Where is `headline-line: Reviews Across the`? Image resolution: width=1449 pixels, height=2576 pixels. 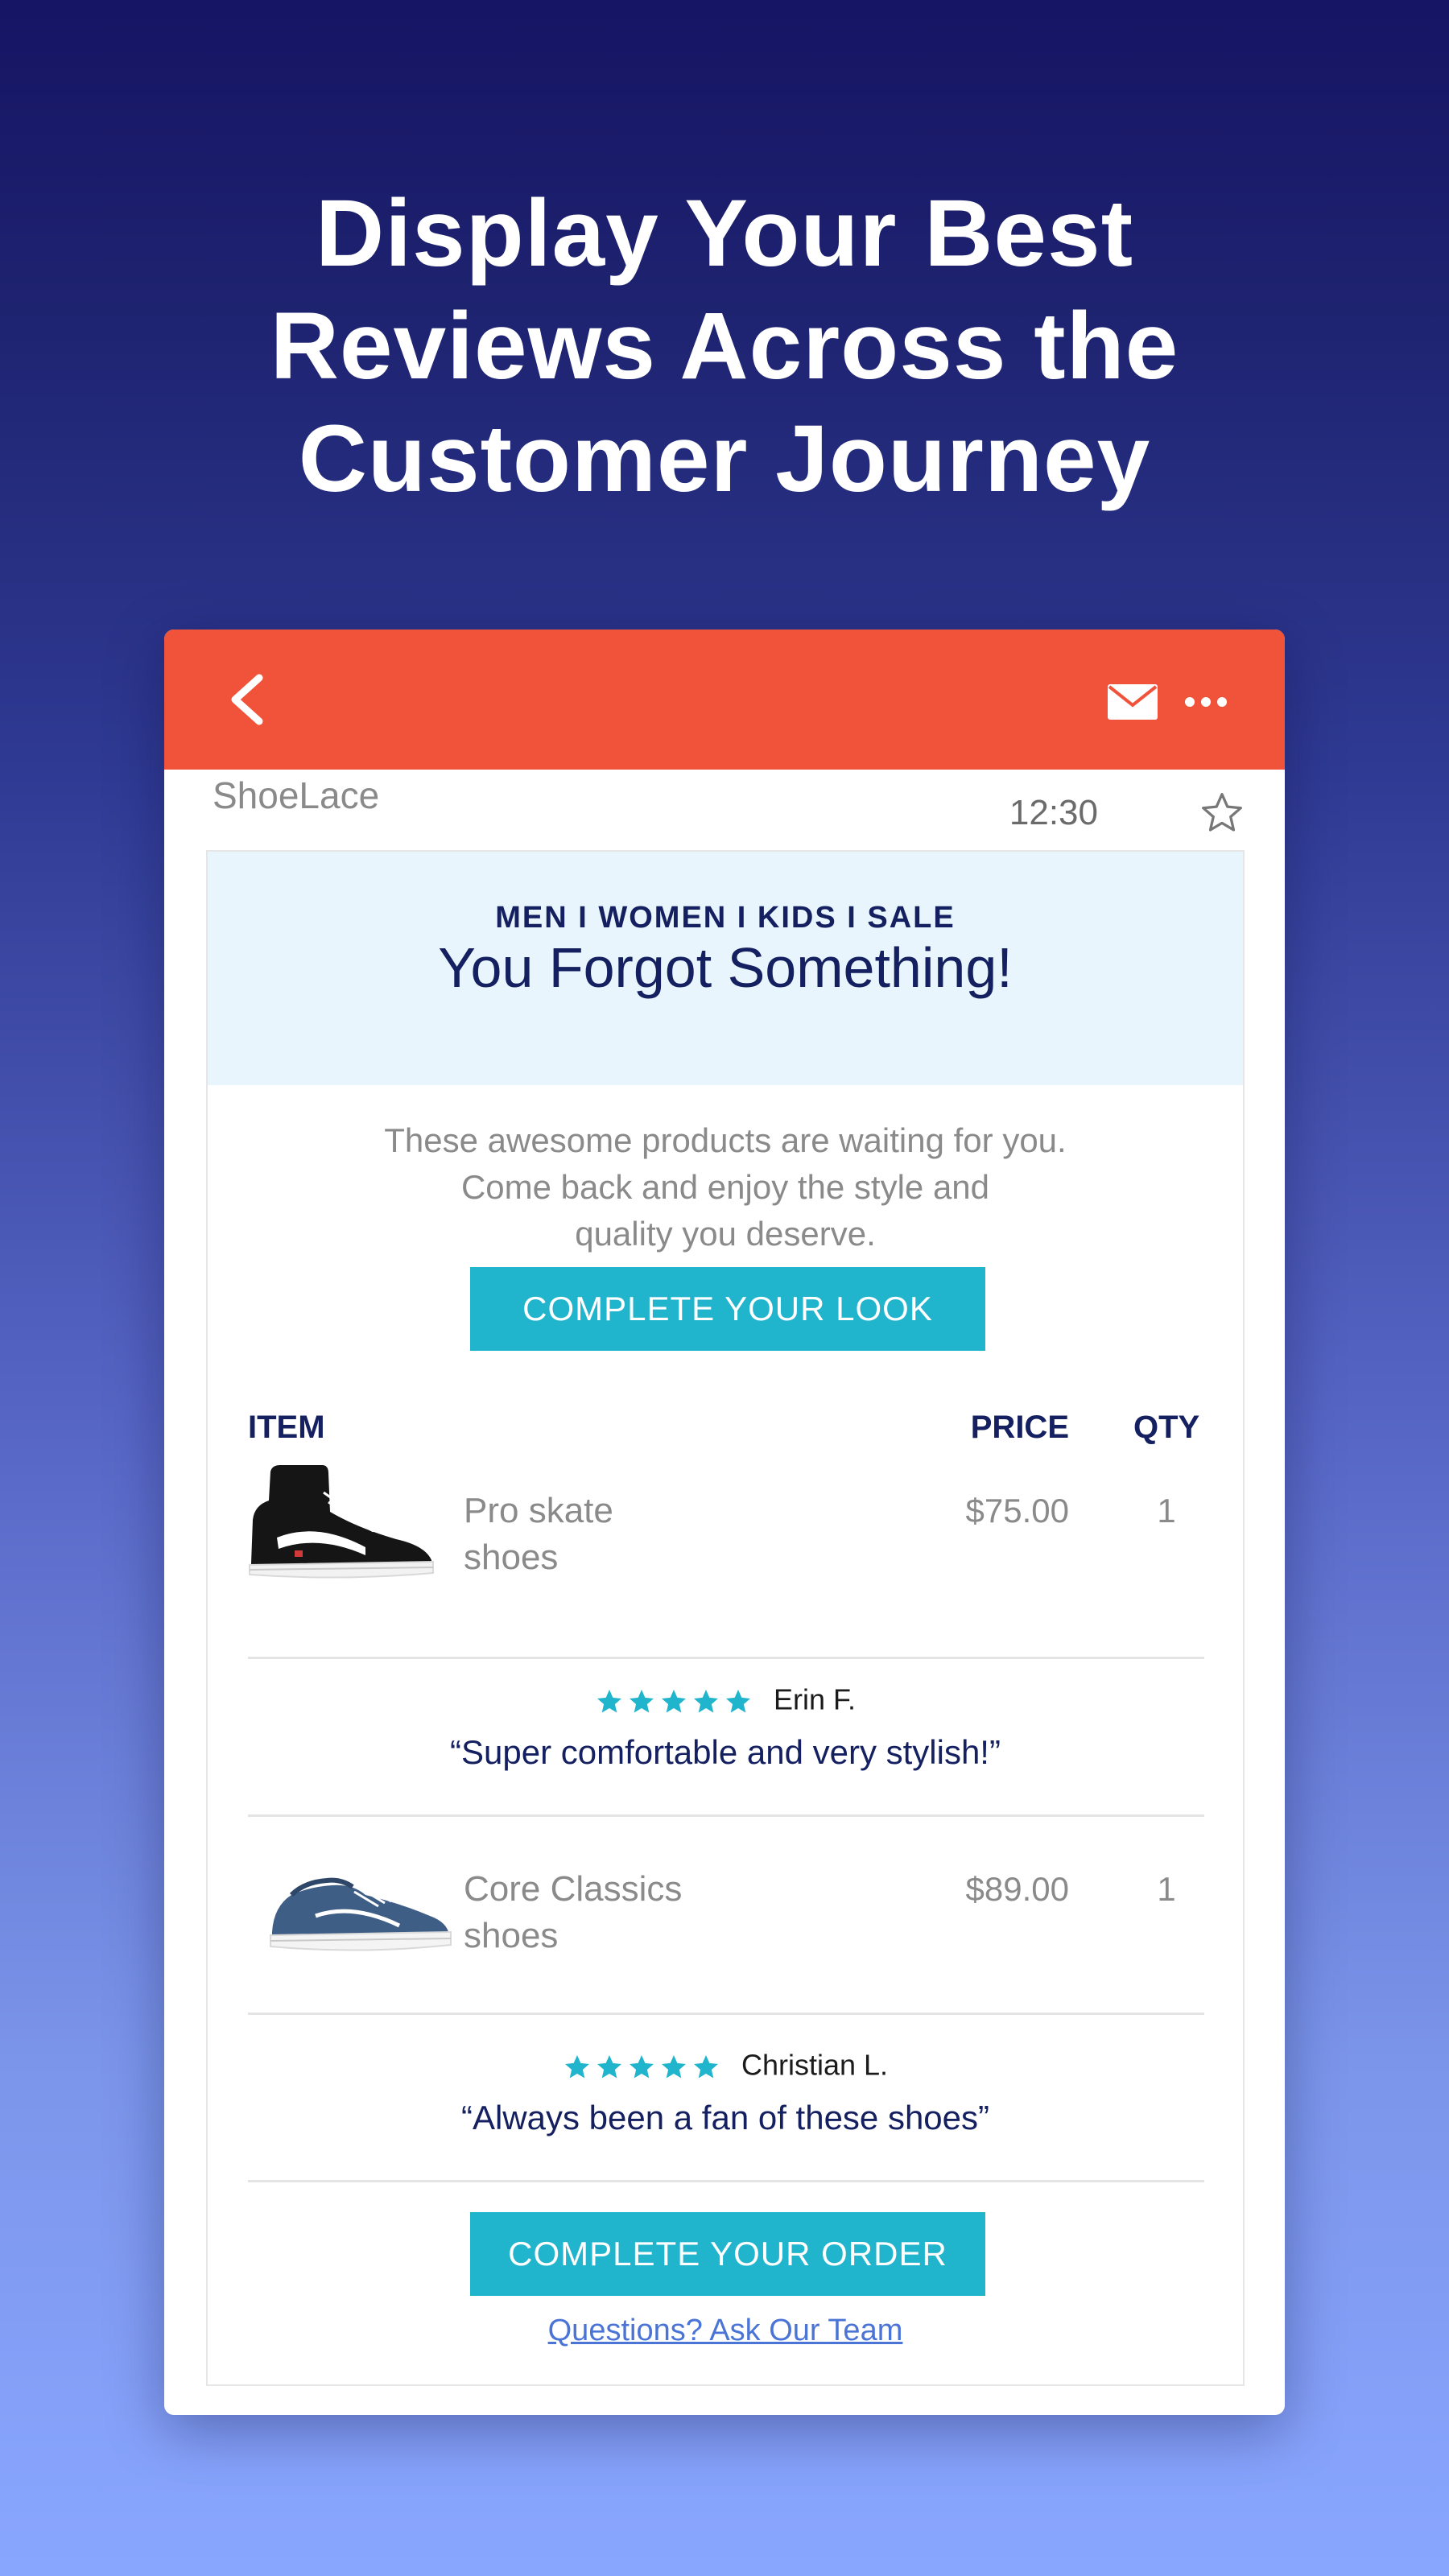
headline-line: Reviews Across the is located at coordinates (724, 346).